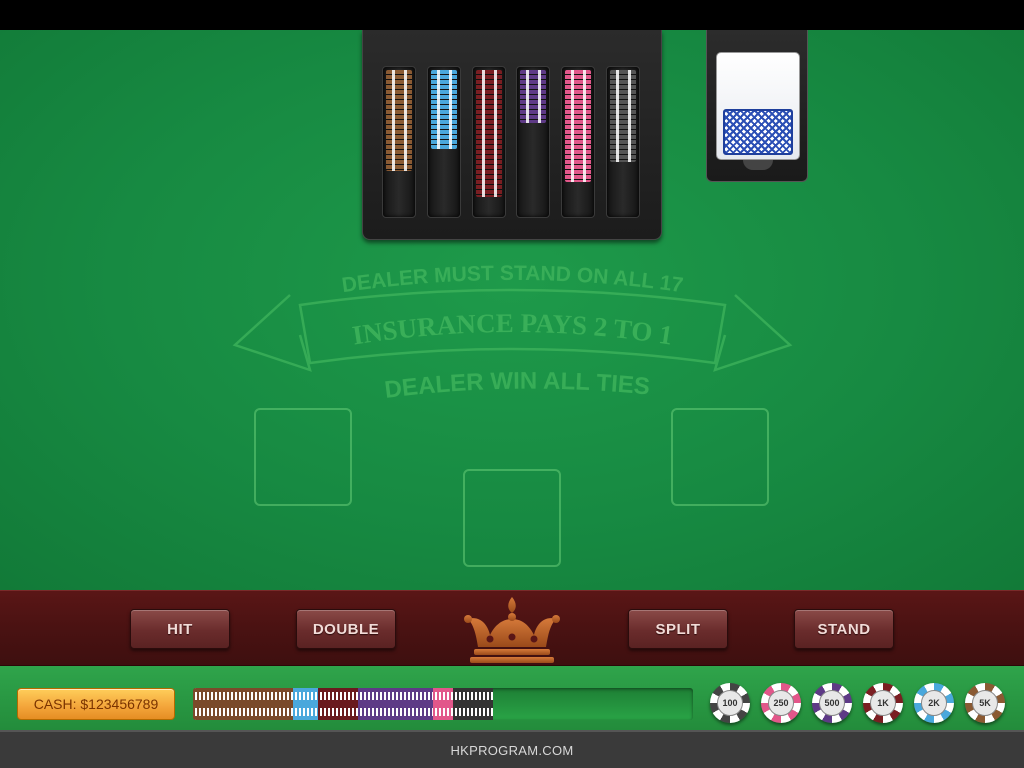  What do you see at coordinates (512, 518) in the screenshot?
I see `bet-box-center` at bounding box center [512, 518].